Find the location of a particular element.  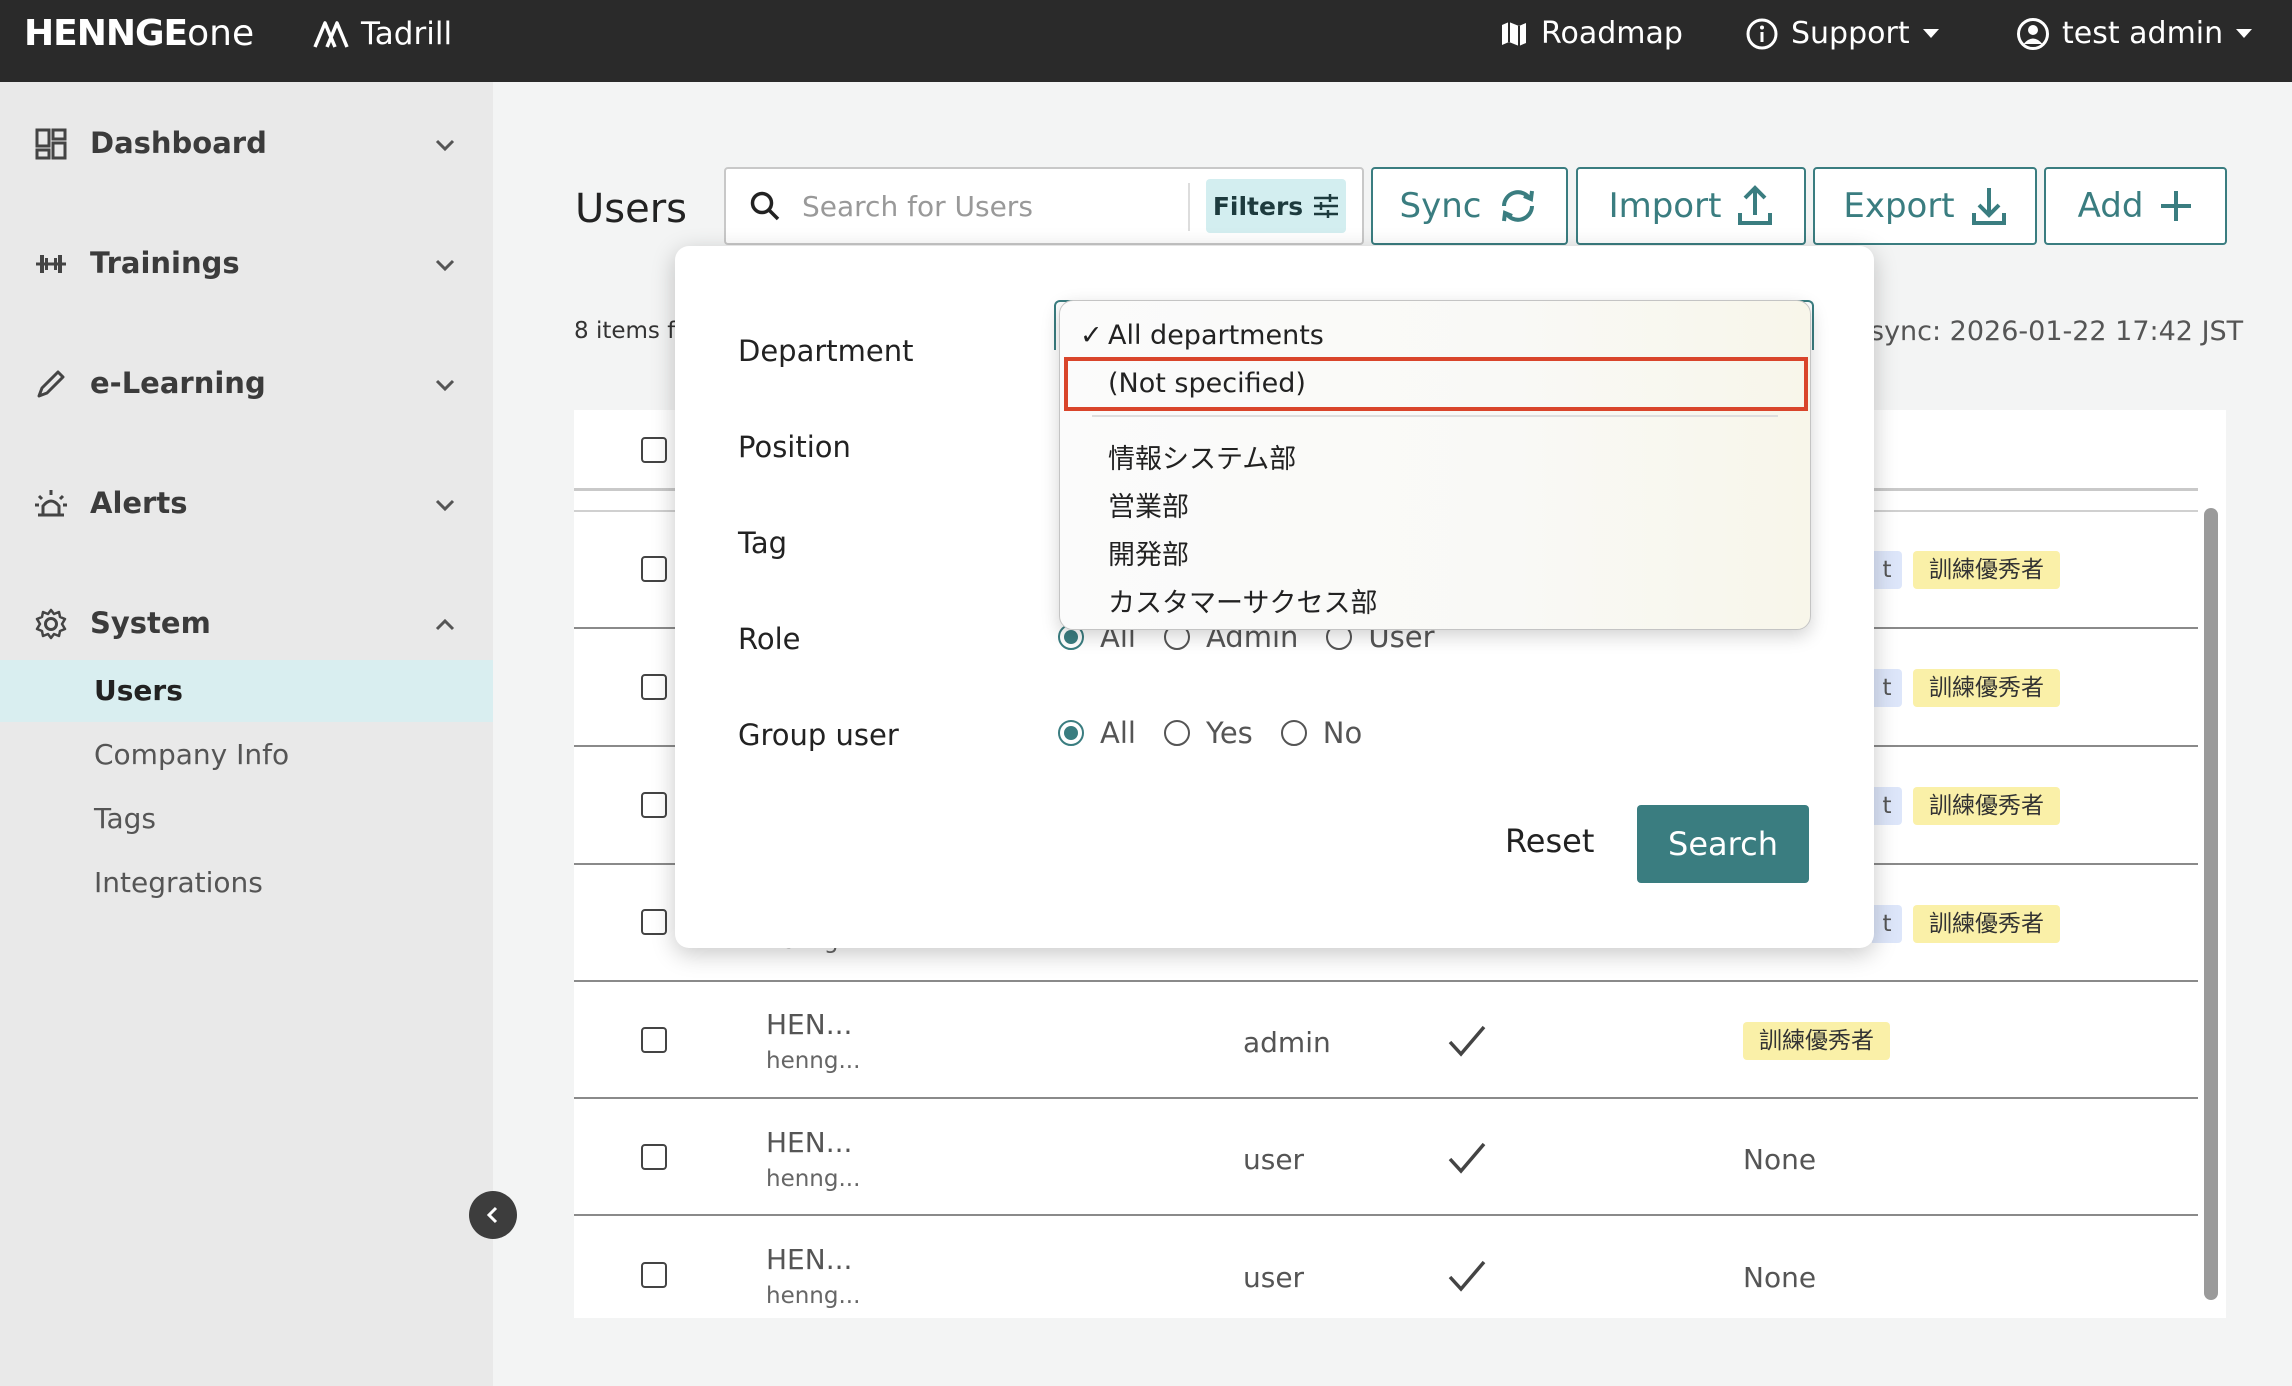

info-icon is located at coordinates (1762, 33).